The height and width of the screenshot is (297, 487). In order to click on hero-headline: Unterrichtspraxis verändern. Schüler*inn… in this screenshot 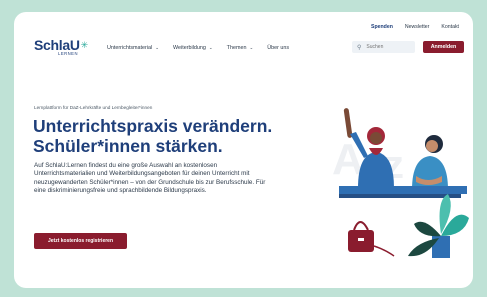, I will do `click(153, 136)`.